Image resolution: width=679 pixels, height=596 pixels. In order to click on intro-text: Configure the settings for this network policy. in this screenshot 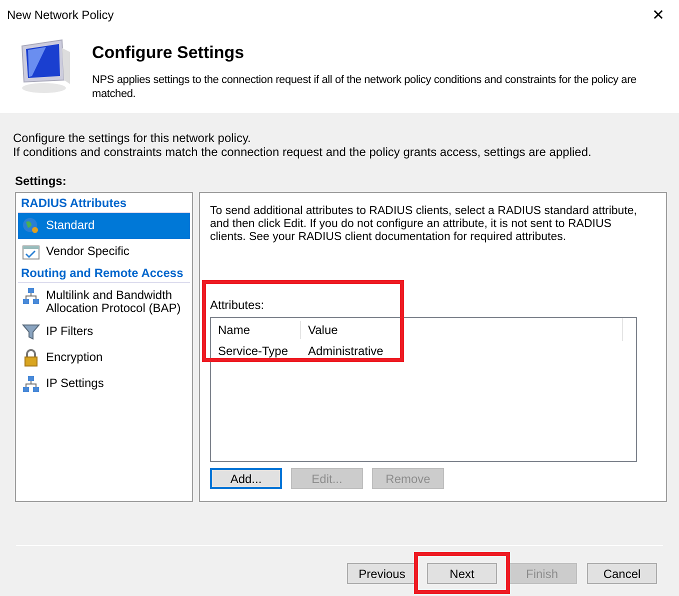, I will do `click(132, 138)`.